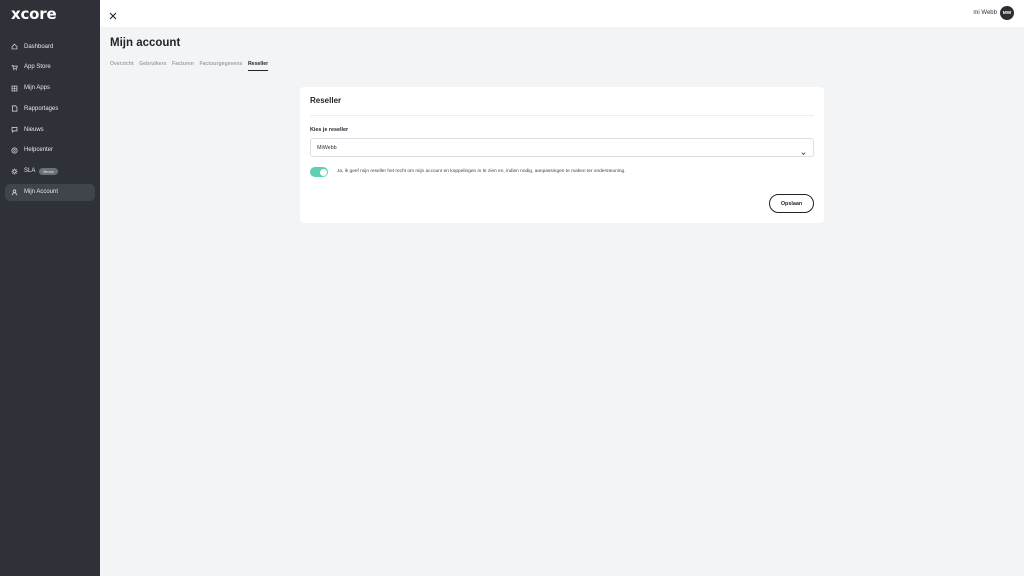  Describe the element at coordinates (562, 147) in the screenshot. I see `reseller-select: MiWebb` at that location.